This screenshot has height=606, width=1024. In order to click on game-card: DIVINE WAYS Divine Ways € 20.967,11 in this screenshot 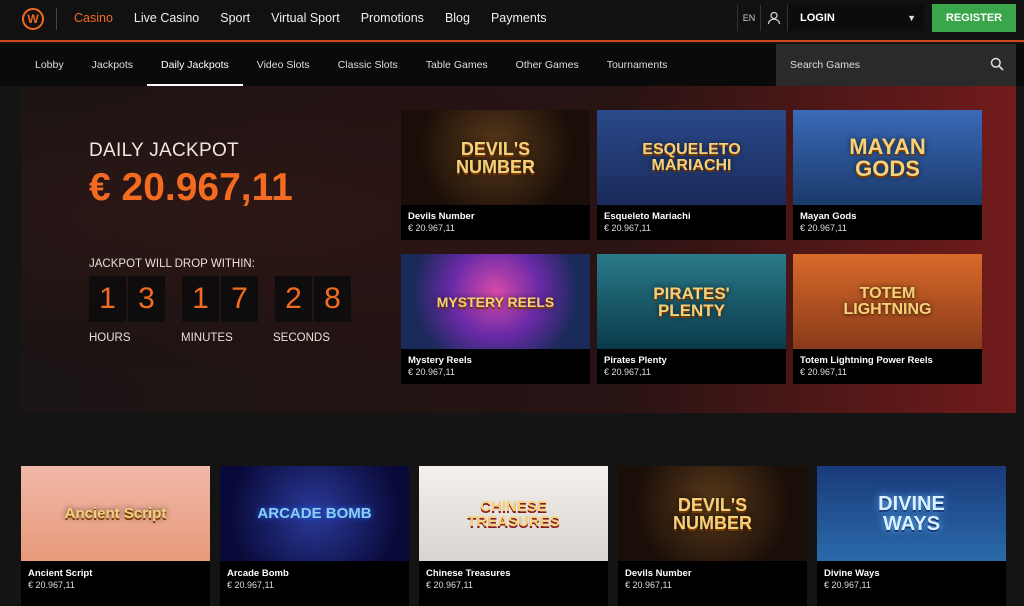, I will do `click(911, 536)`.